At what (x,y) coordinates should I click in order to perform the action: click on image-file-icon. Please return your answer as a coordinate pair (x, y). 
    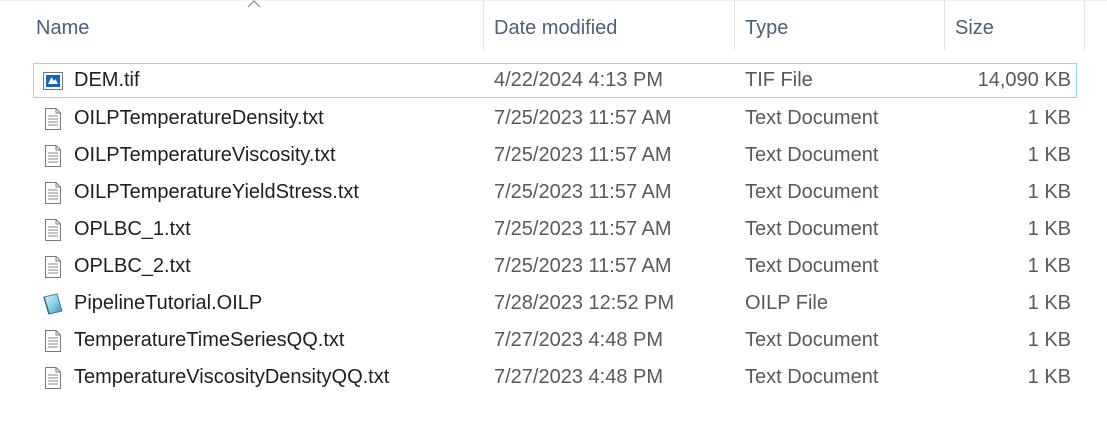
    Looking at the image, I should click on (53, 80).